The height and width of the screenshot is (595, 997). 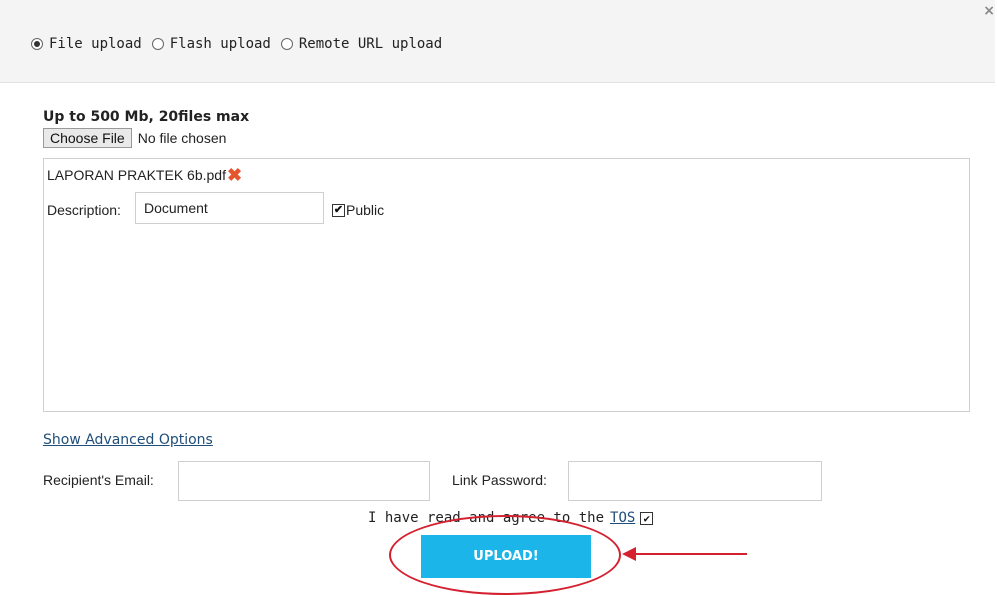 I want to click on radio-flash-upload-label: Flash upload, so click(x=220, y=44).